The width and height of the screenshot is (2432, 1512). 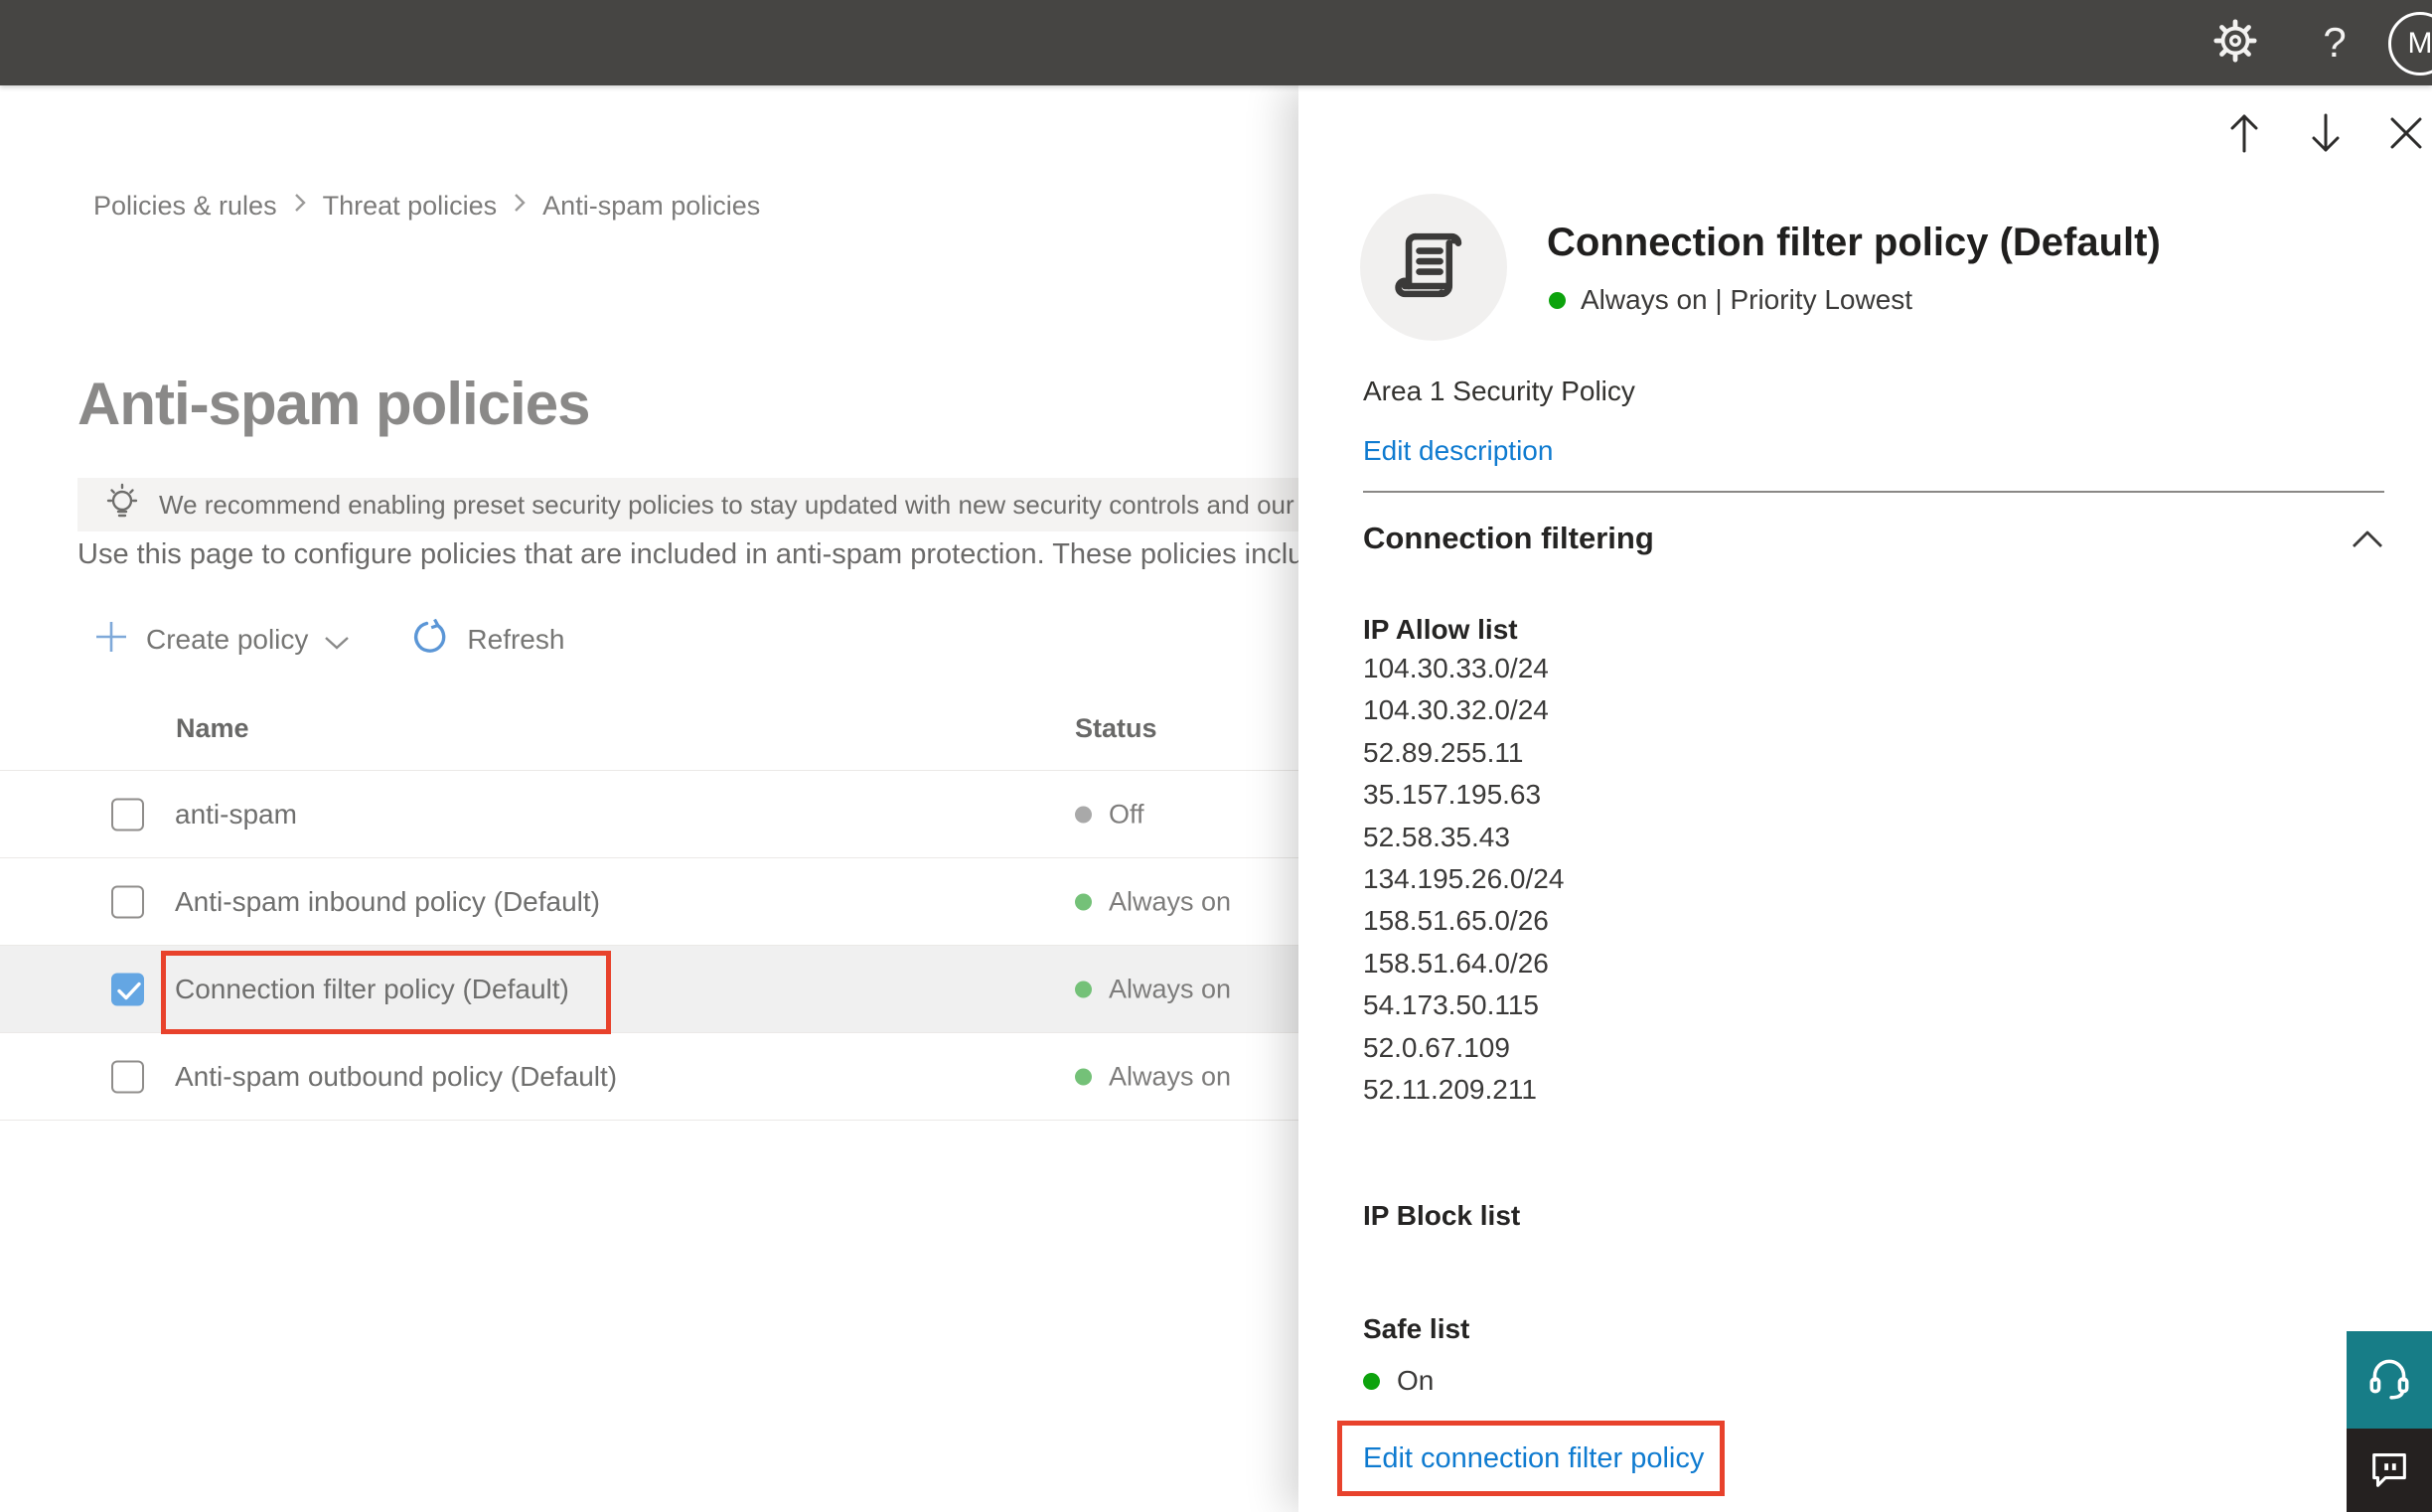 What do you see at coordinates (1456, 668) in the screenshot?
I see `ip-entry: 104.30.33.0/24` at bounding box center [1456, 668].